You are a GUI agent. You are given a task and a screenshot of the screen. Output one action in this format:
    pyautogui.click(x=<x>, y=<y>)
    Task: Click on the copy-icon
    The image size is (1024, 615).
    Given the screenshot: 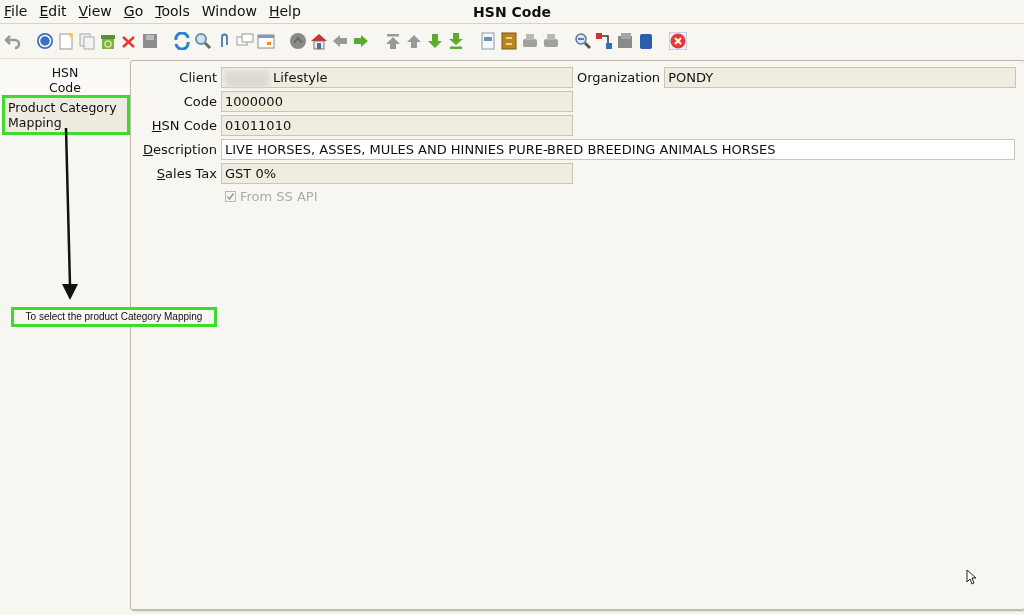 What is the action you would take?
    pyautogui.click(x=87, y=41)
    